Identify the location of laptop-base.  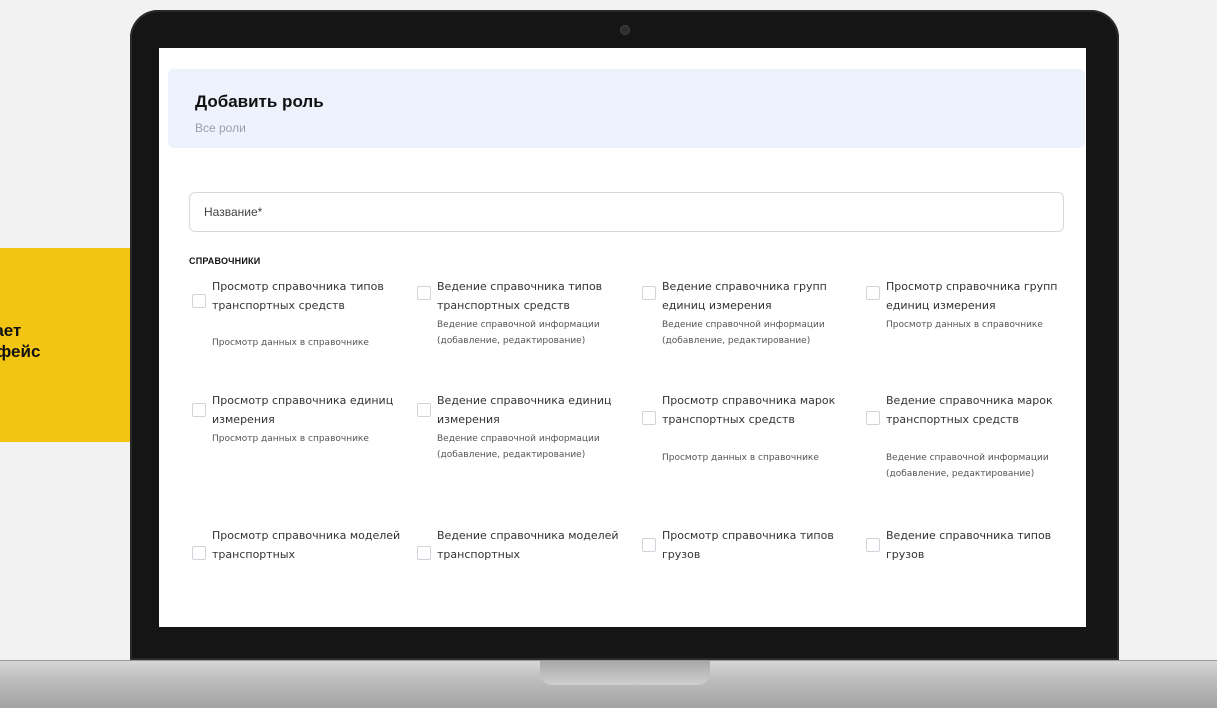
(608, 684).